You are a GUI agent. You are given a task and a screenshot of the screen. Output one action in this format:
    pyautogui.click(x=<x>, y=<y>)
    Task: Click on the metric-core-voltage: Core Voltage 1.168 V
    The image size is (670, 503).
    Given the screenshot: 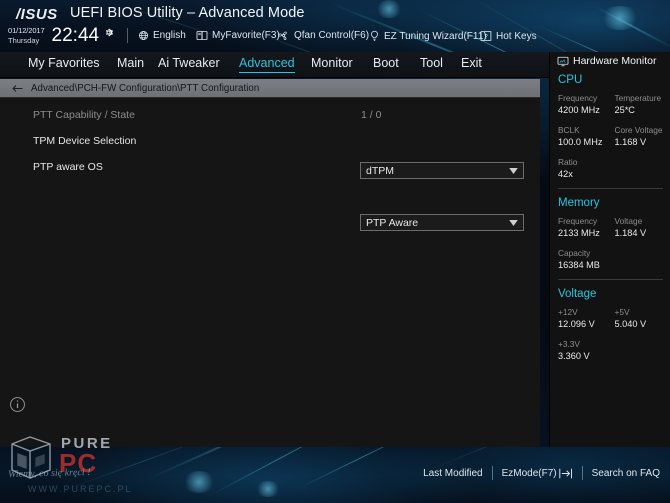 What is the action you would take?
    pyautogui.click(x=642, y=136)
    